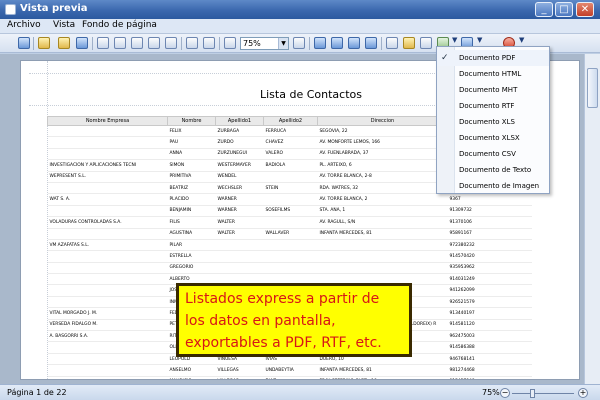  I want to click on save-icon, so click(82, 43).